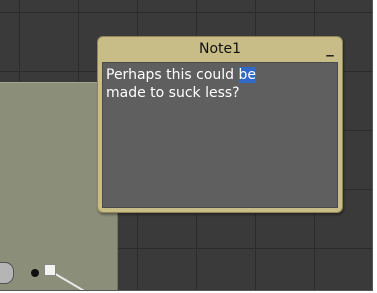 The width and height of the screenshot is (377, 293). What do you see at coordinates (173, 93) in the screenshot?
I see `note-text-rest: made to suck less?` at bounding box center [173, 93].